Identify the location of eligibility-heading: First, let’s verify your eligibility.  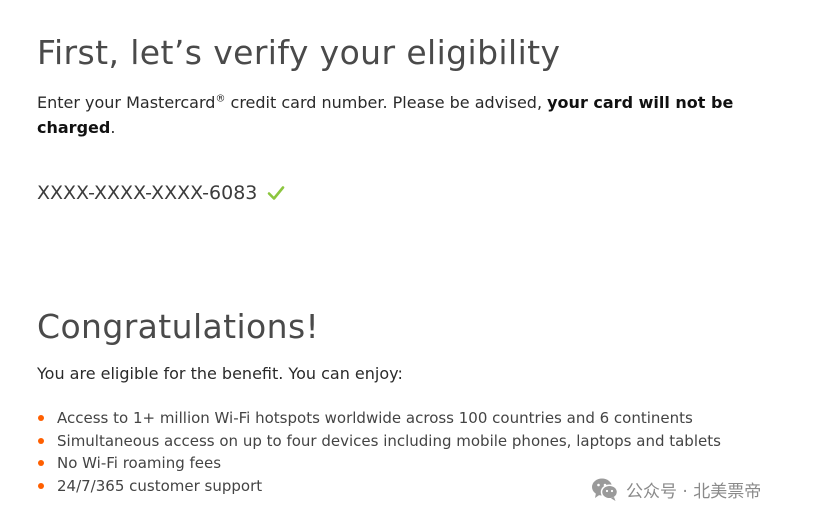
(299, 52).